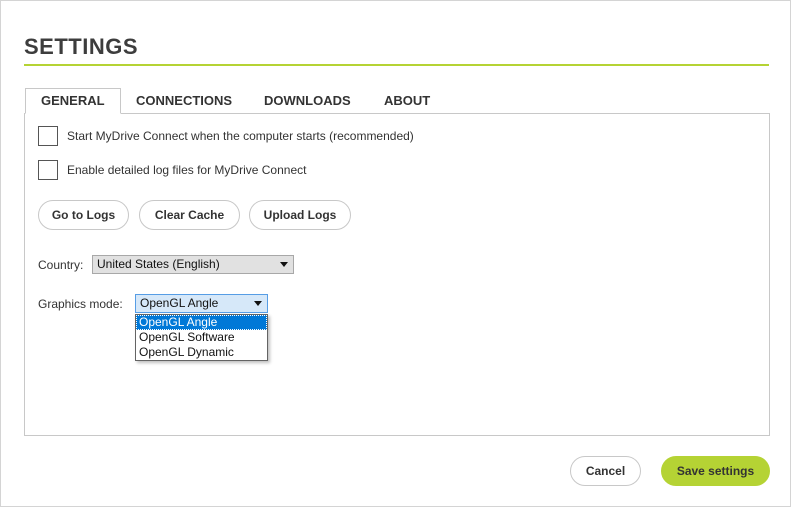  What do you see at coordinates (83, 215) in the screenshot?
I see `go-to-logs-button: Go to Logs` at bounding box center [83, 215].